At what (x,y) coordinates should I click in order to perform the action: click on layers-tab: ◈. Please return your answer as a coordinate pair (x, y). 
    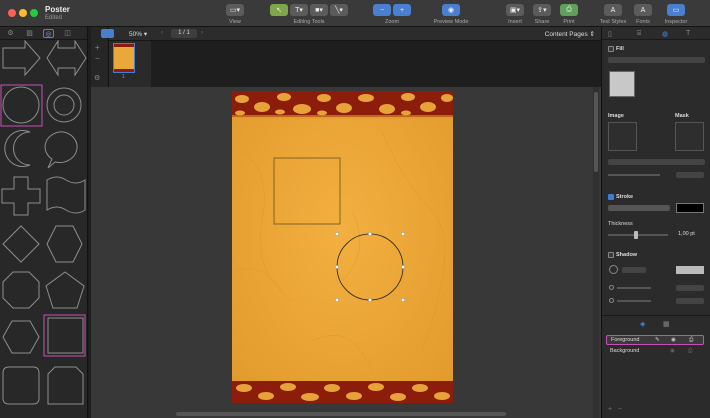
    Looking at the image, I should click on (642, 324).